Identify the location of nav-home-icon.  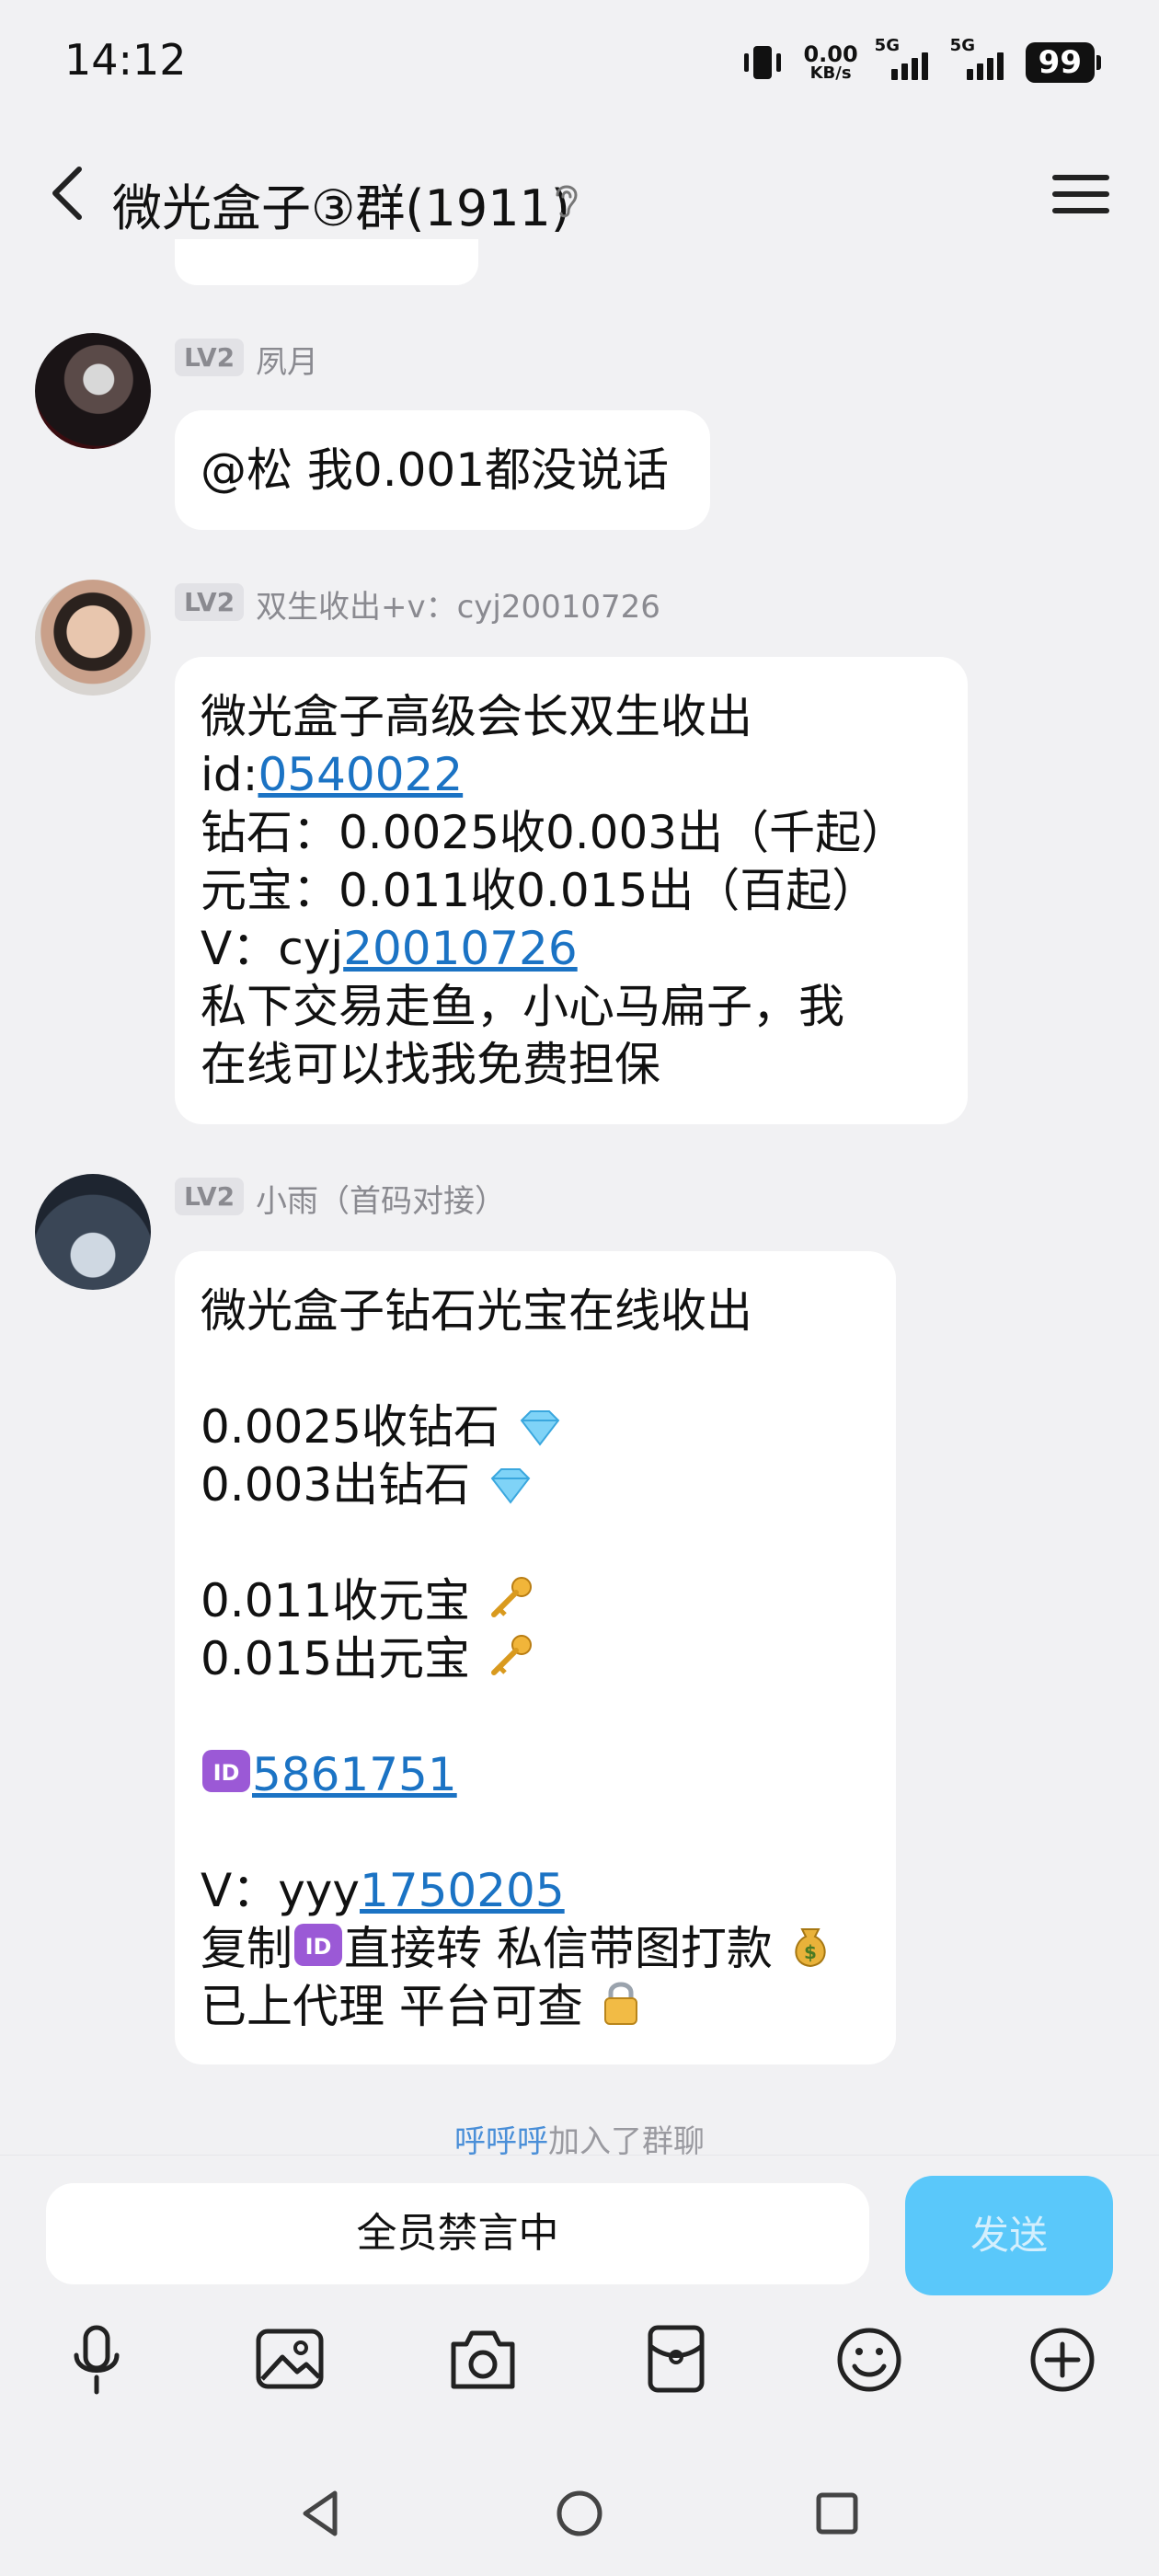
(579, 2513).